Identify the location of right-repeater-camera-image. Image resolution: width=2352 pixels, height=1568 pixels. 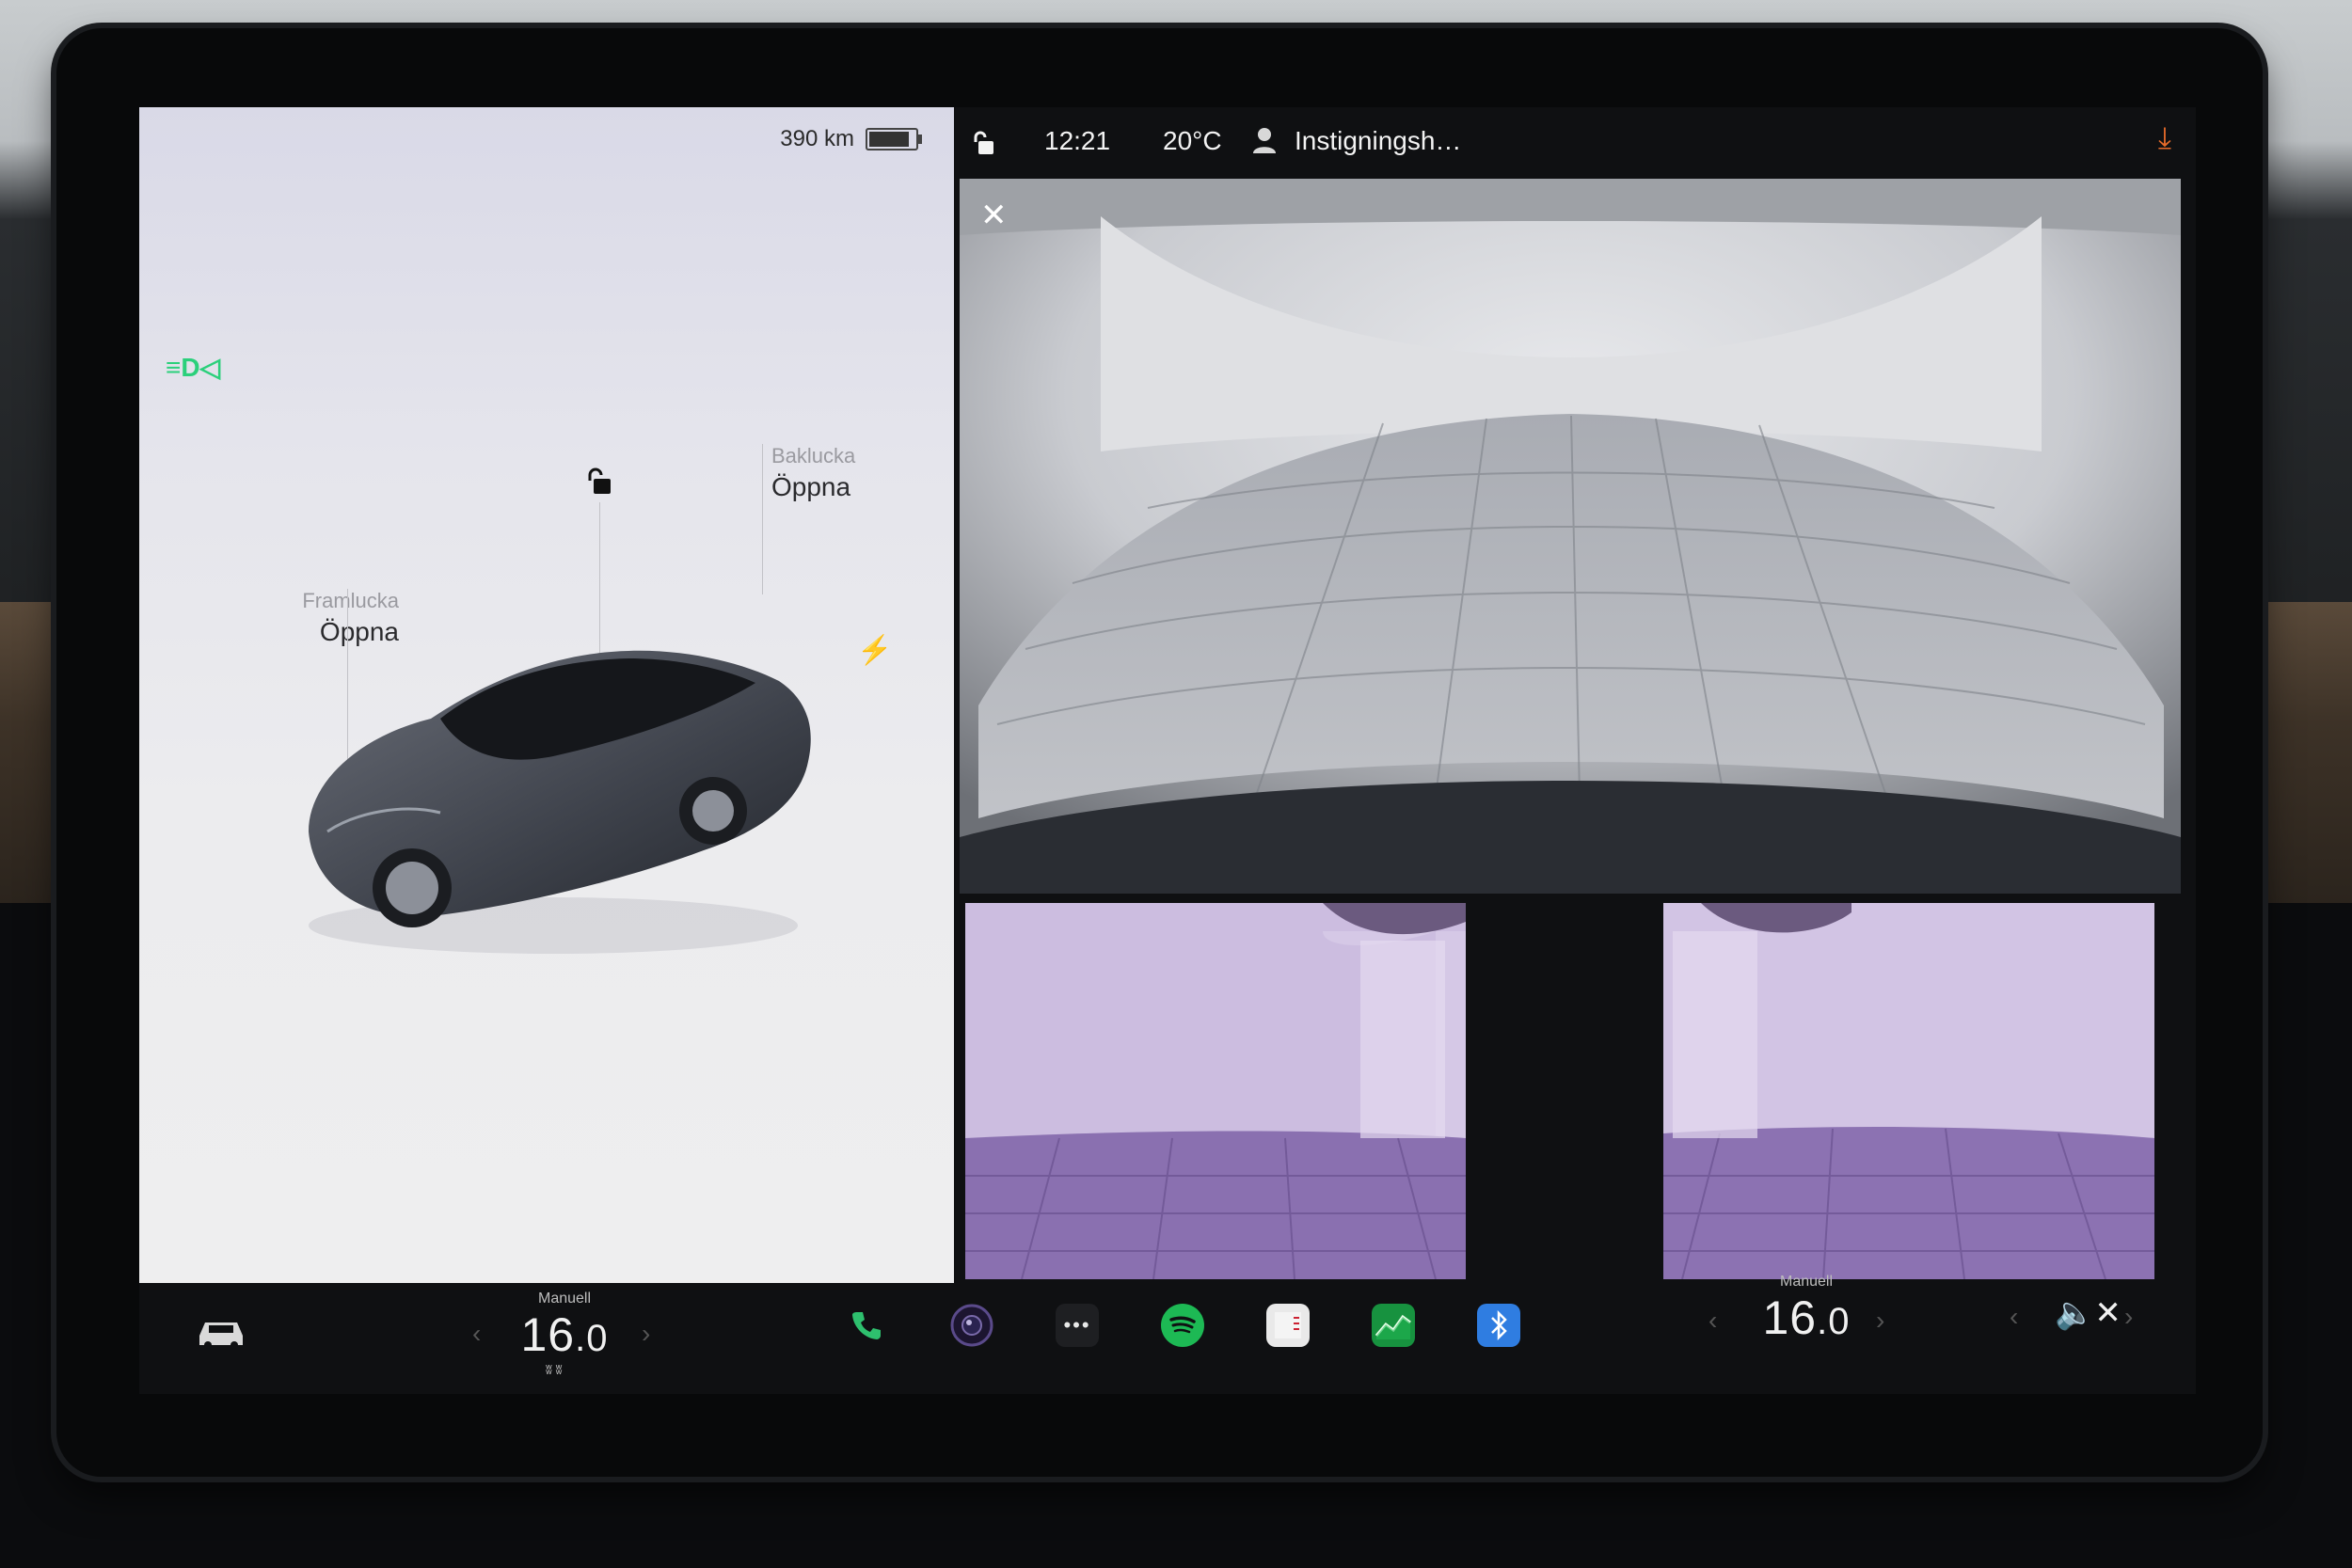
(1908, 1091).